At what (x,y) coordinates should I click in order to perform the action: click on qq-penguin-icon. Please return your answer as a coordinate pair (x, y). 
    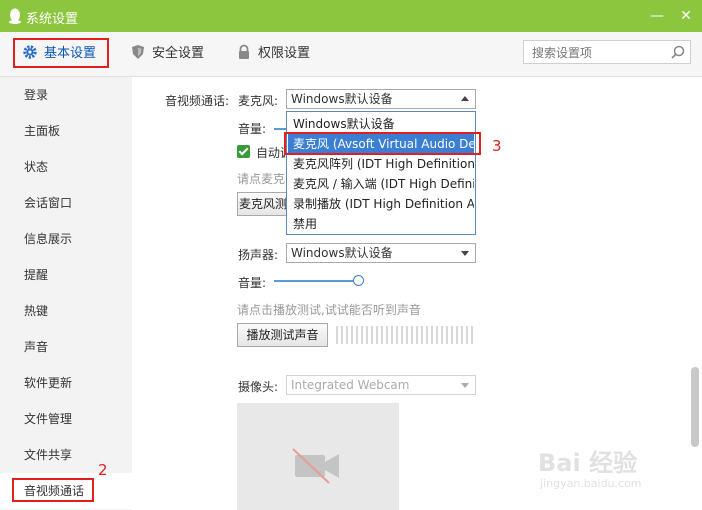
    Looking at the image, I should click on (15, 16).